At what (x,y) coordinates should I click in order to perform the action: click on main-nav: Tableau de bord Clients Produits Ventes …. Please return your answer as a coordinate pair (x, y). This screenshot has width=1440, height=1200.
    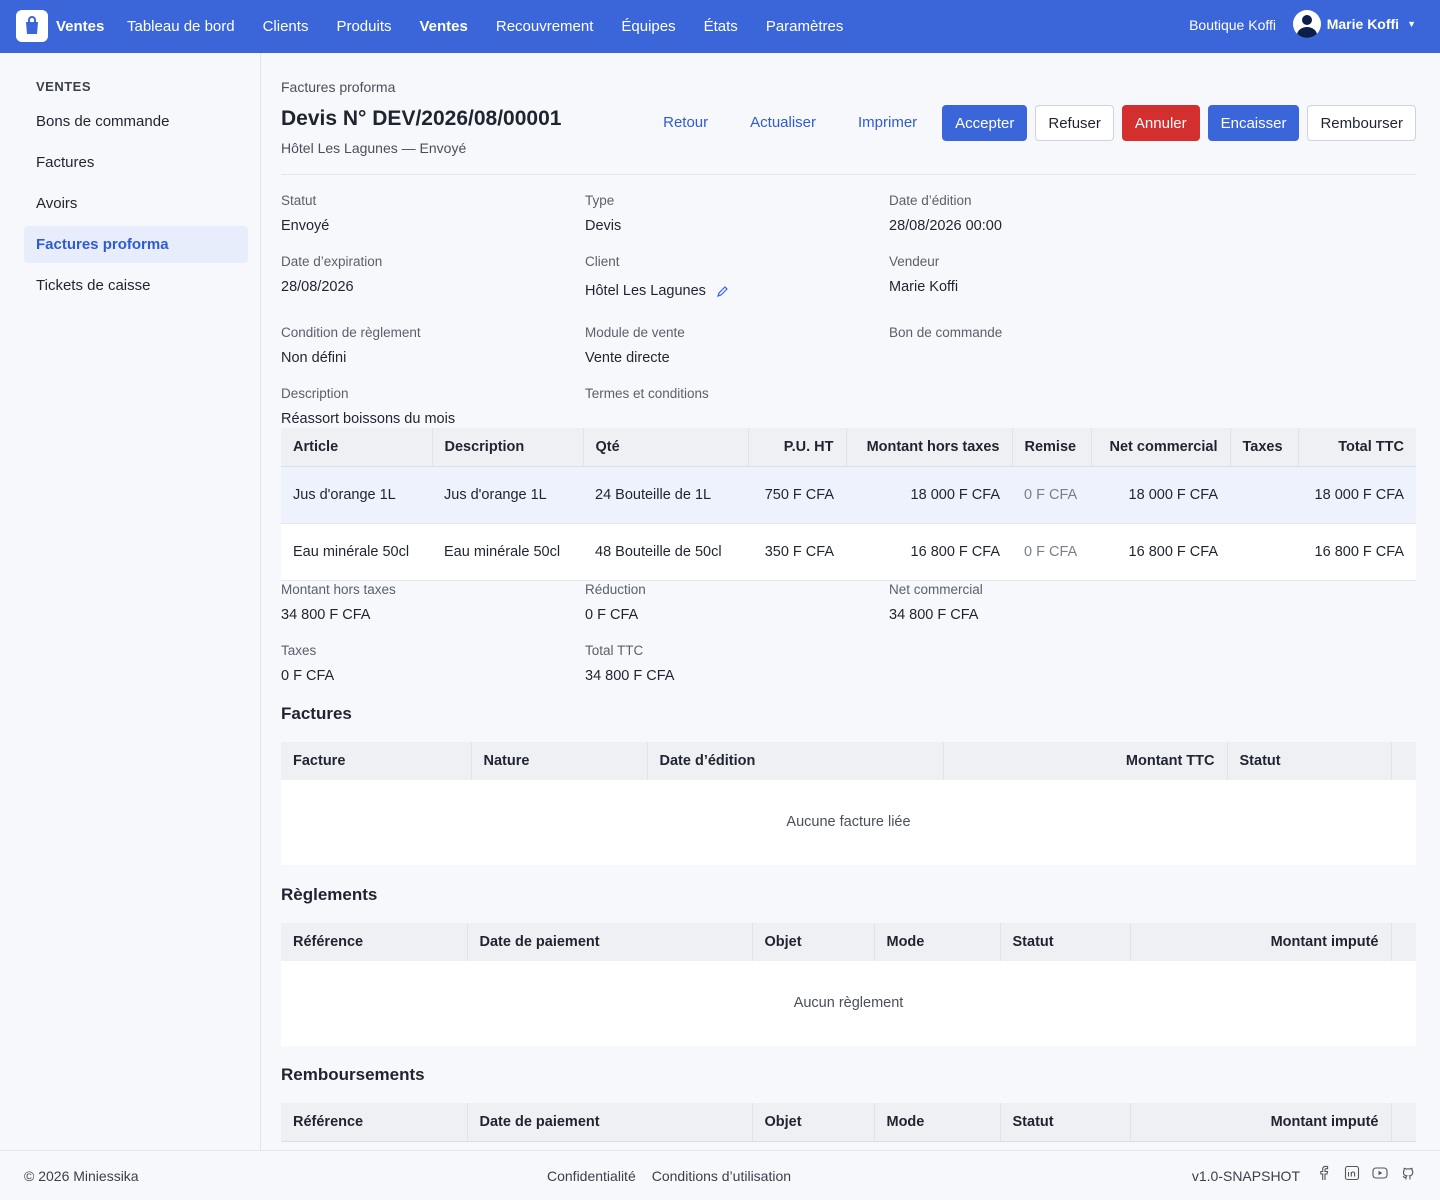
    Looking at the image, I should click on (485, 26).